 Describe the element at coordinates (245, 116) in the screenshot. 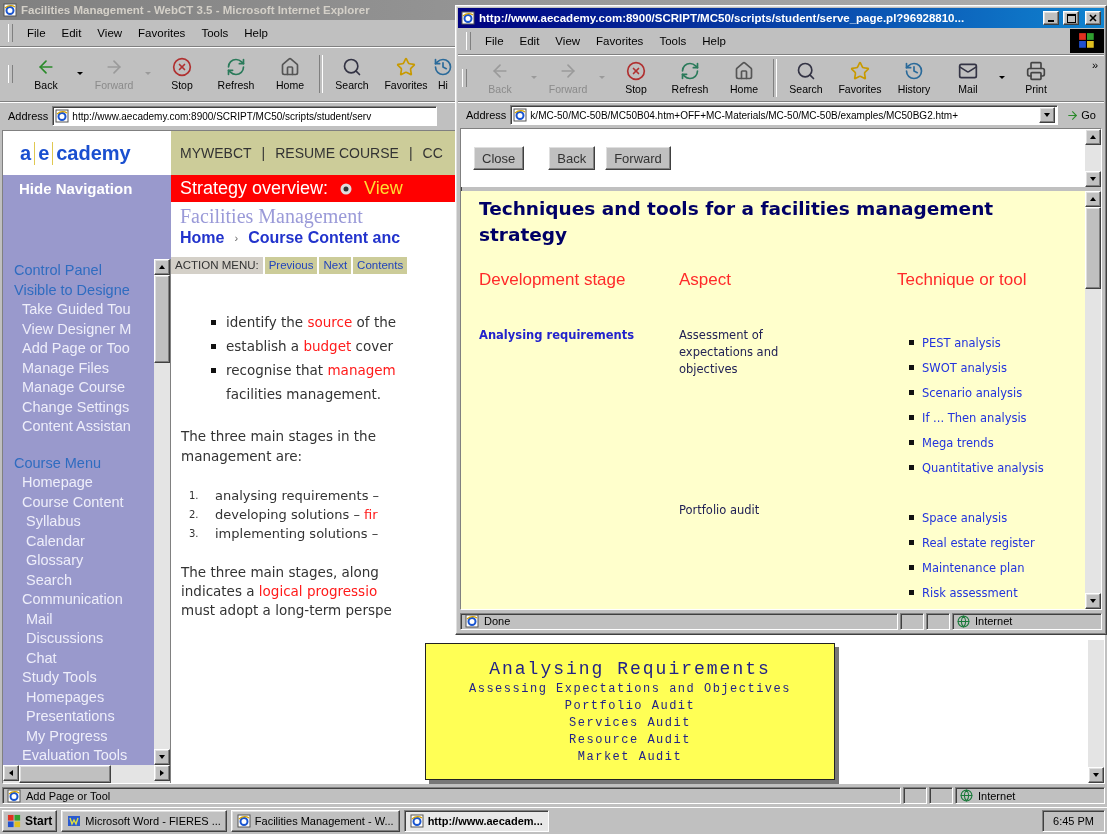

I see `address-field: http://www.aecademy.com:8900/SCRIPT/MC50/scripts/student/serv` at that location.